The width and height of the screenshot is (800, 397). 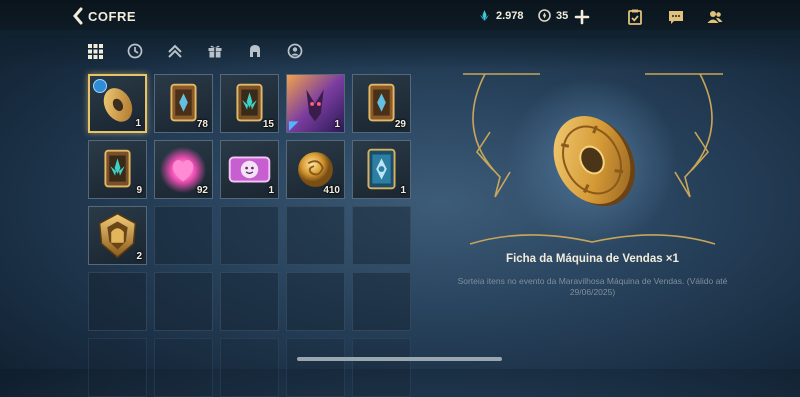 I want to click on filter-gifts, so click(x=215, y=51).